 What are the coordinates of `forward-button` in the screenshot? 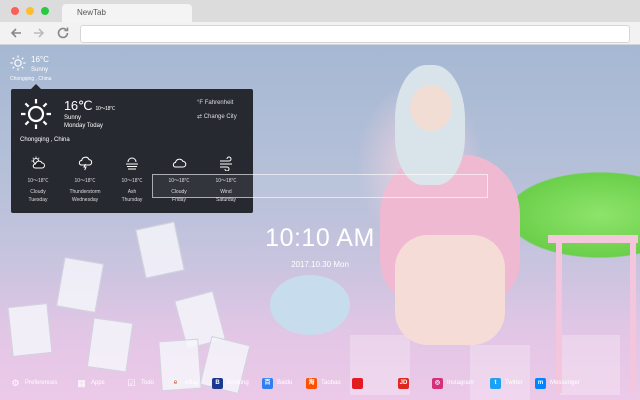 It's located at (39, 33).